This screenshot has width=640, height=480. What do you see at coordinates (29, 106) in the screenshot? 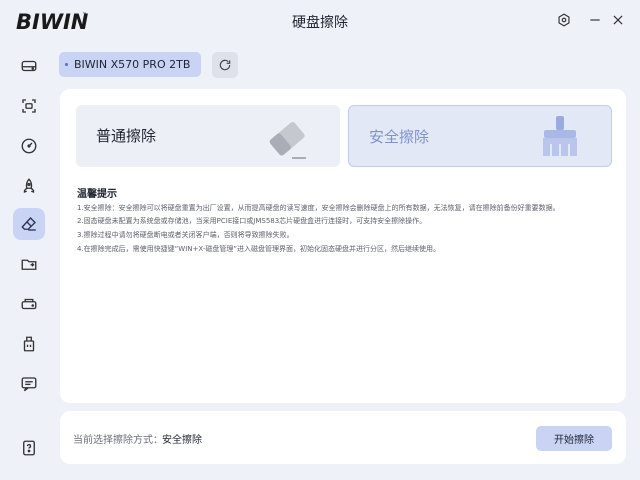
I see `scan-icon` at bounding box center [29, 106].